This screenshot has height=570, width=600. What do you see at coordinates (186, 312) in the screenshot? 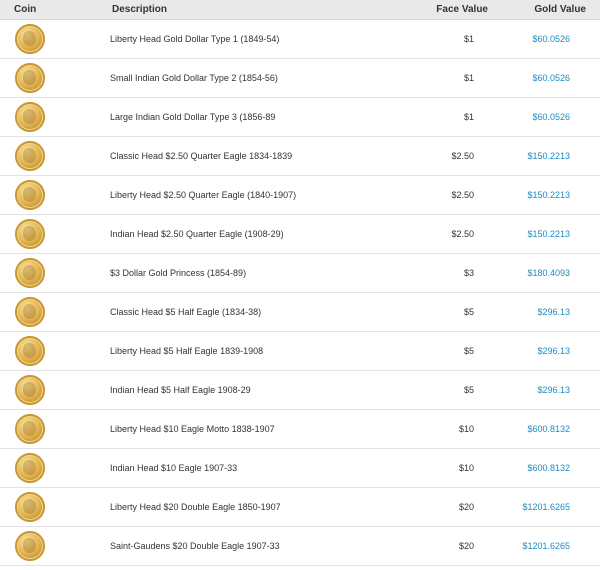
I see `coin-description: Classic Head $5 Half Eagle (1834-38)` at bounding box center [186, 312].